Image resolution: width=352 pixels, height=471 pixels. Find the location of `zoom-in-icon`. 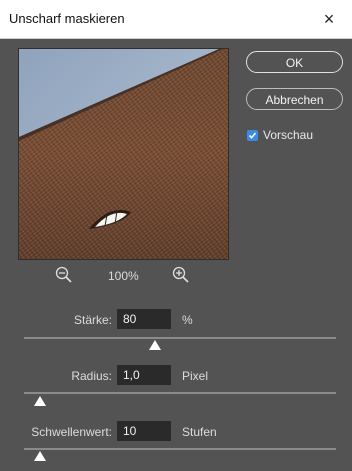

zoom-in-icon is located at coordinates (181, 276).